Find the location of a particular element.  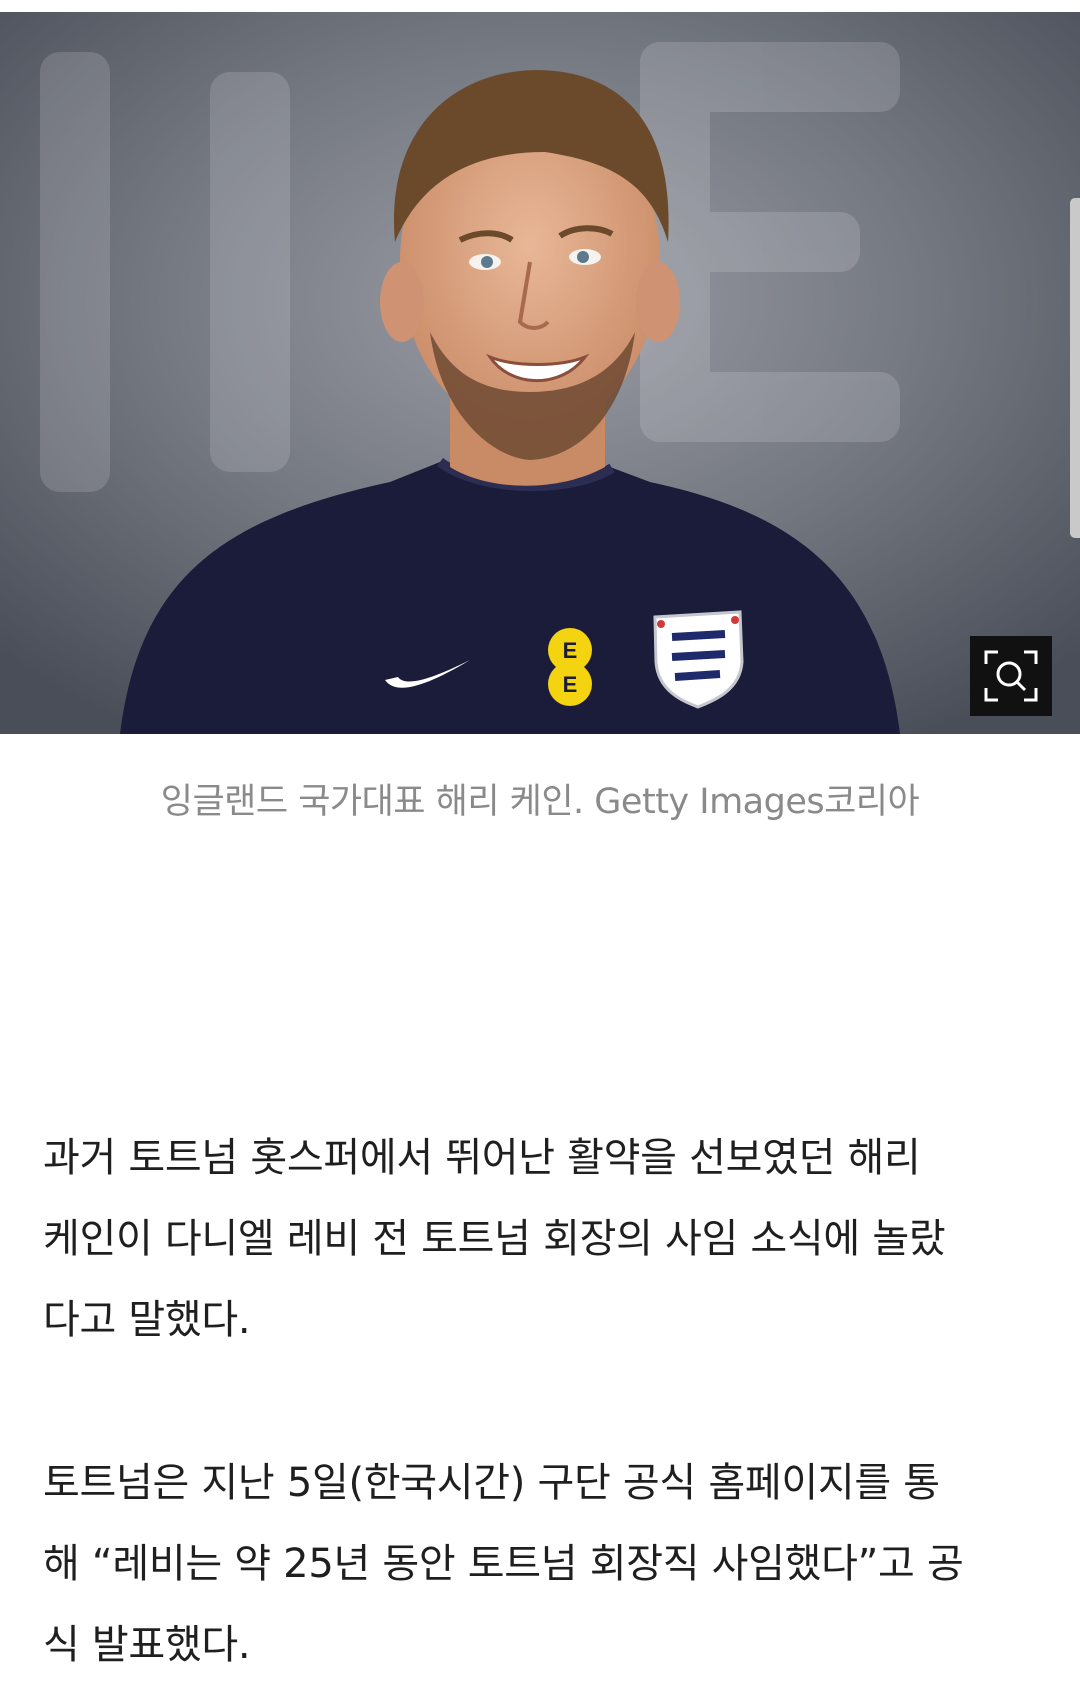

paragraph-line: 해 “레비는 약 25년 동안 토트넘 회장직 사임했다”고 공 is located at coordinates (503, 1564).